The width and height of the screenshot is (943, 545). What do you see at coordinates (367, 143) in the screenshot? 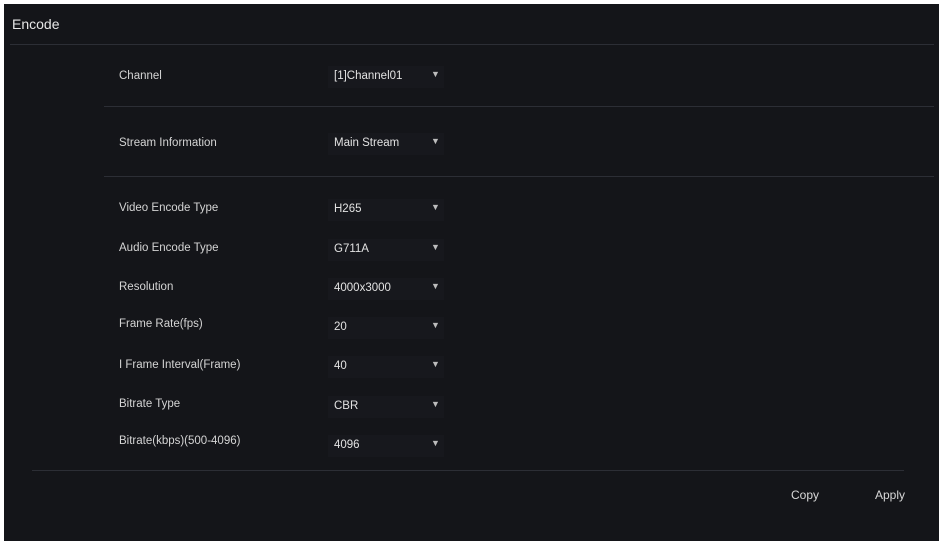
I see `stream-information-value: Main Stream` at bounding box center [367, 143].